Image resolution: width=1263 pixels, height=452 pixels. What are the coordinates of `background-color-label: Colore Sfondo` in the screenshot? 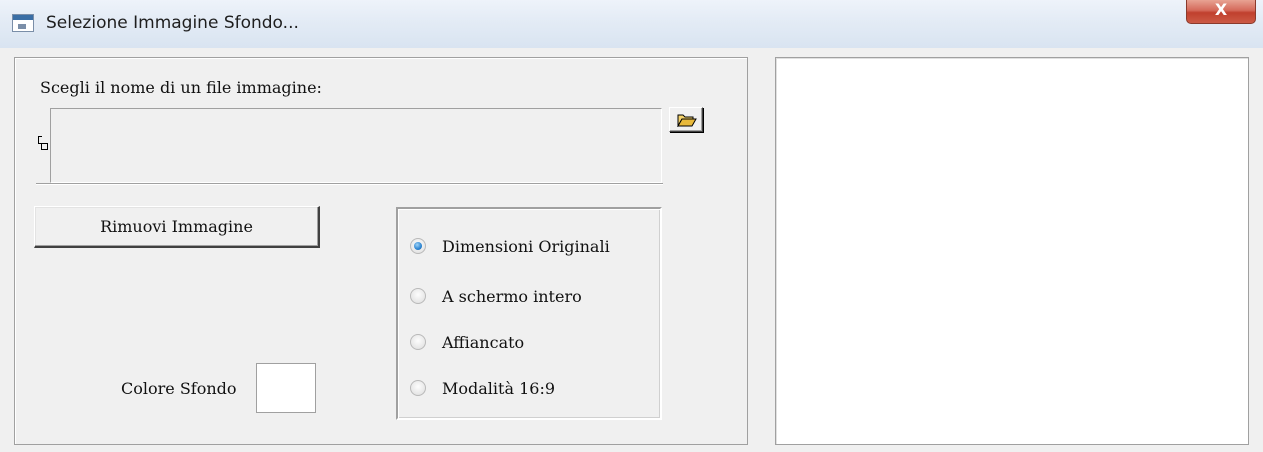 It's located at (179, 388).